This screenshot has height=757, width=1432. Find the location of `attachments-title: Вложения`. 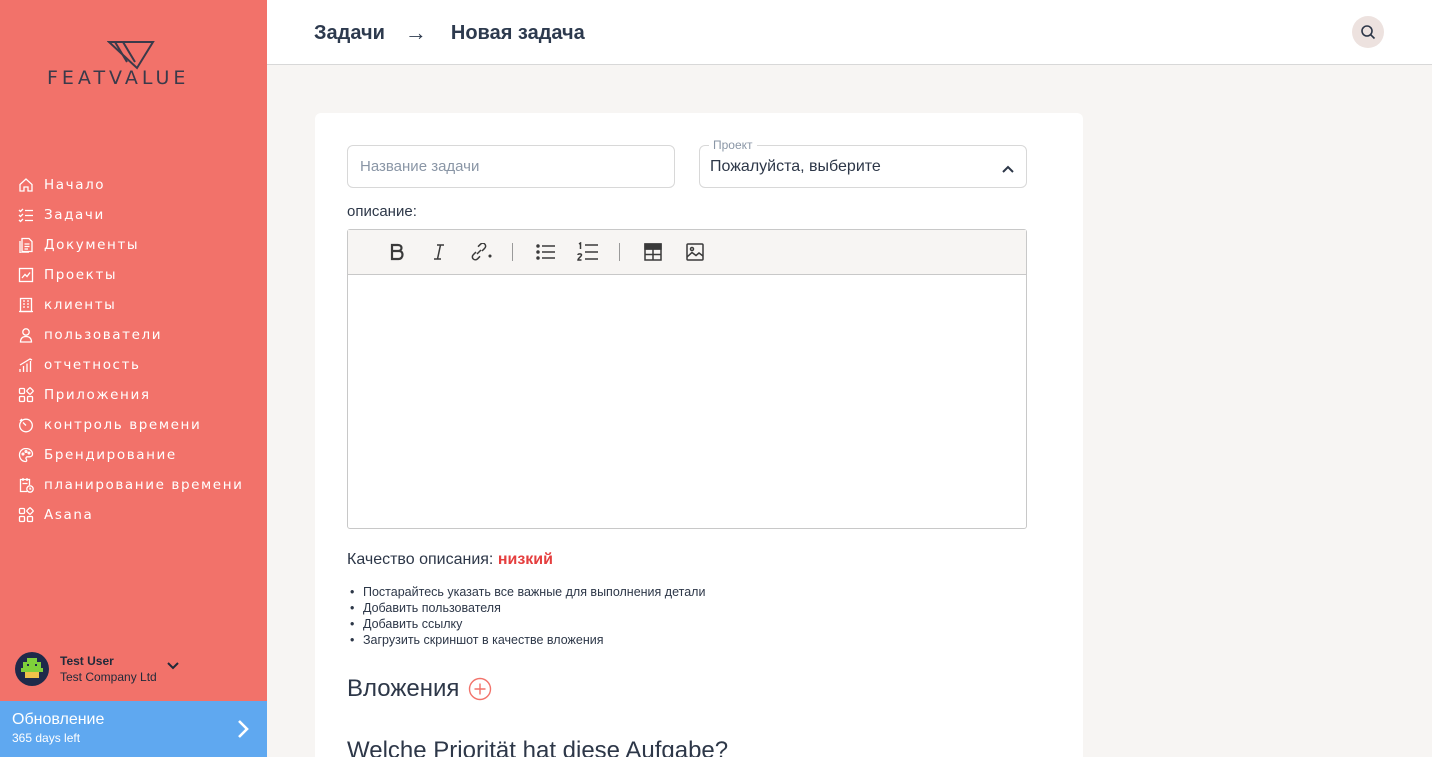

attachments-title: Вложения is located at coordinates (403, 688).